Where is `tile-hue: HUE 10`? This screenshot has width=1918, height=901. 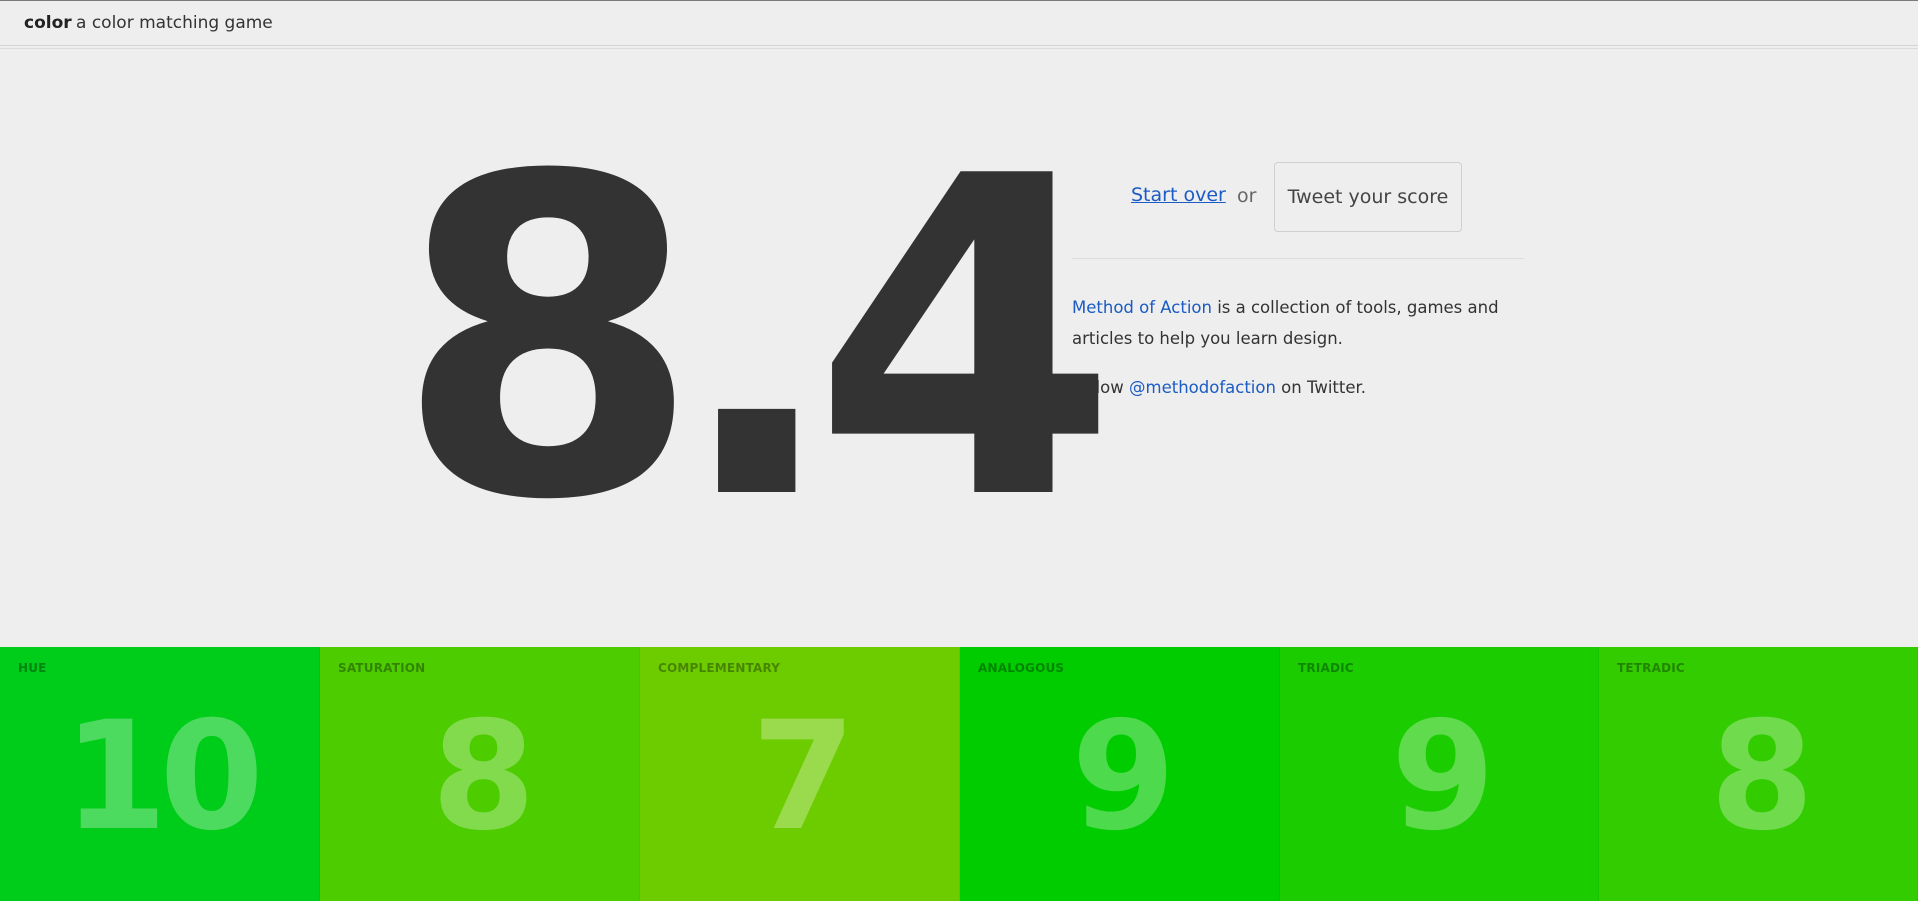 tile-hue: HUE 10 is located at coordinates (160, 774).